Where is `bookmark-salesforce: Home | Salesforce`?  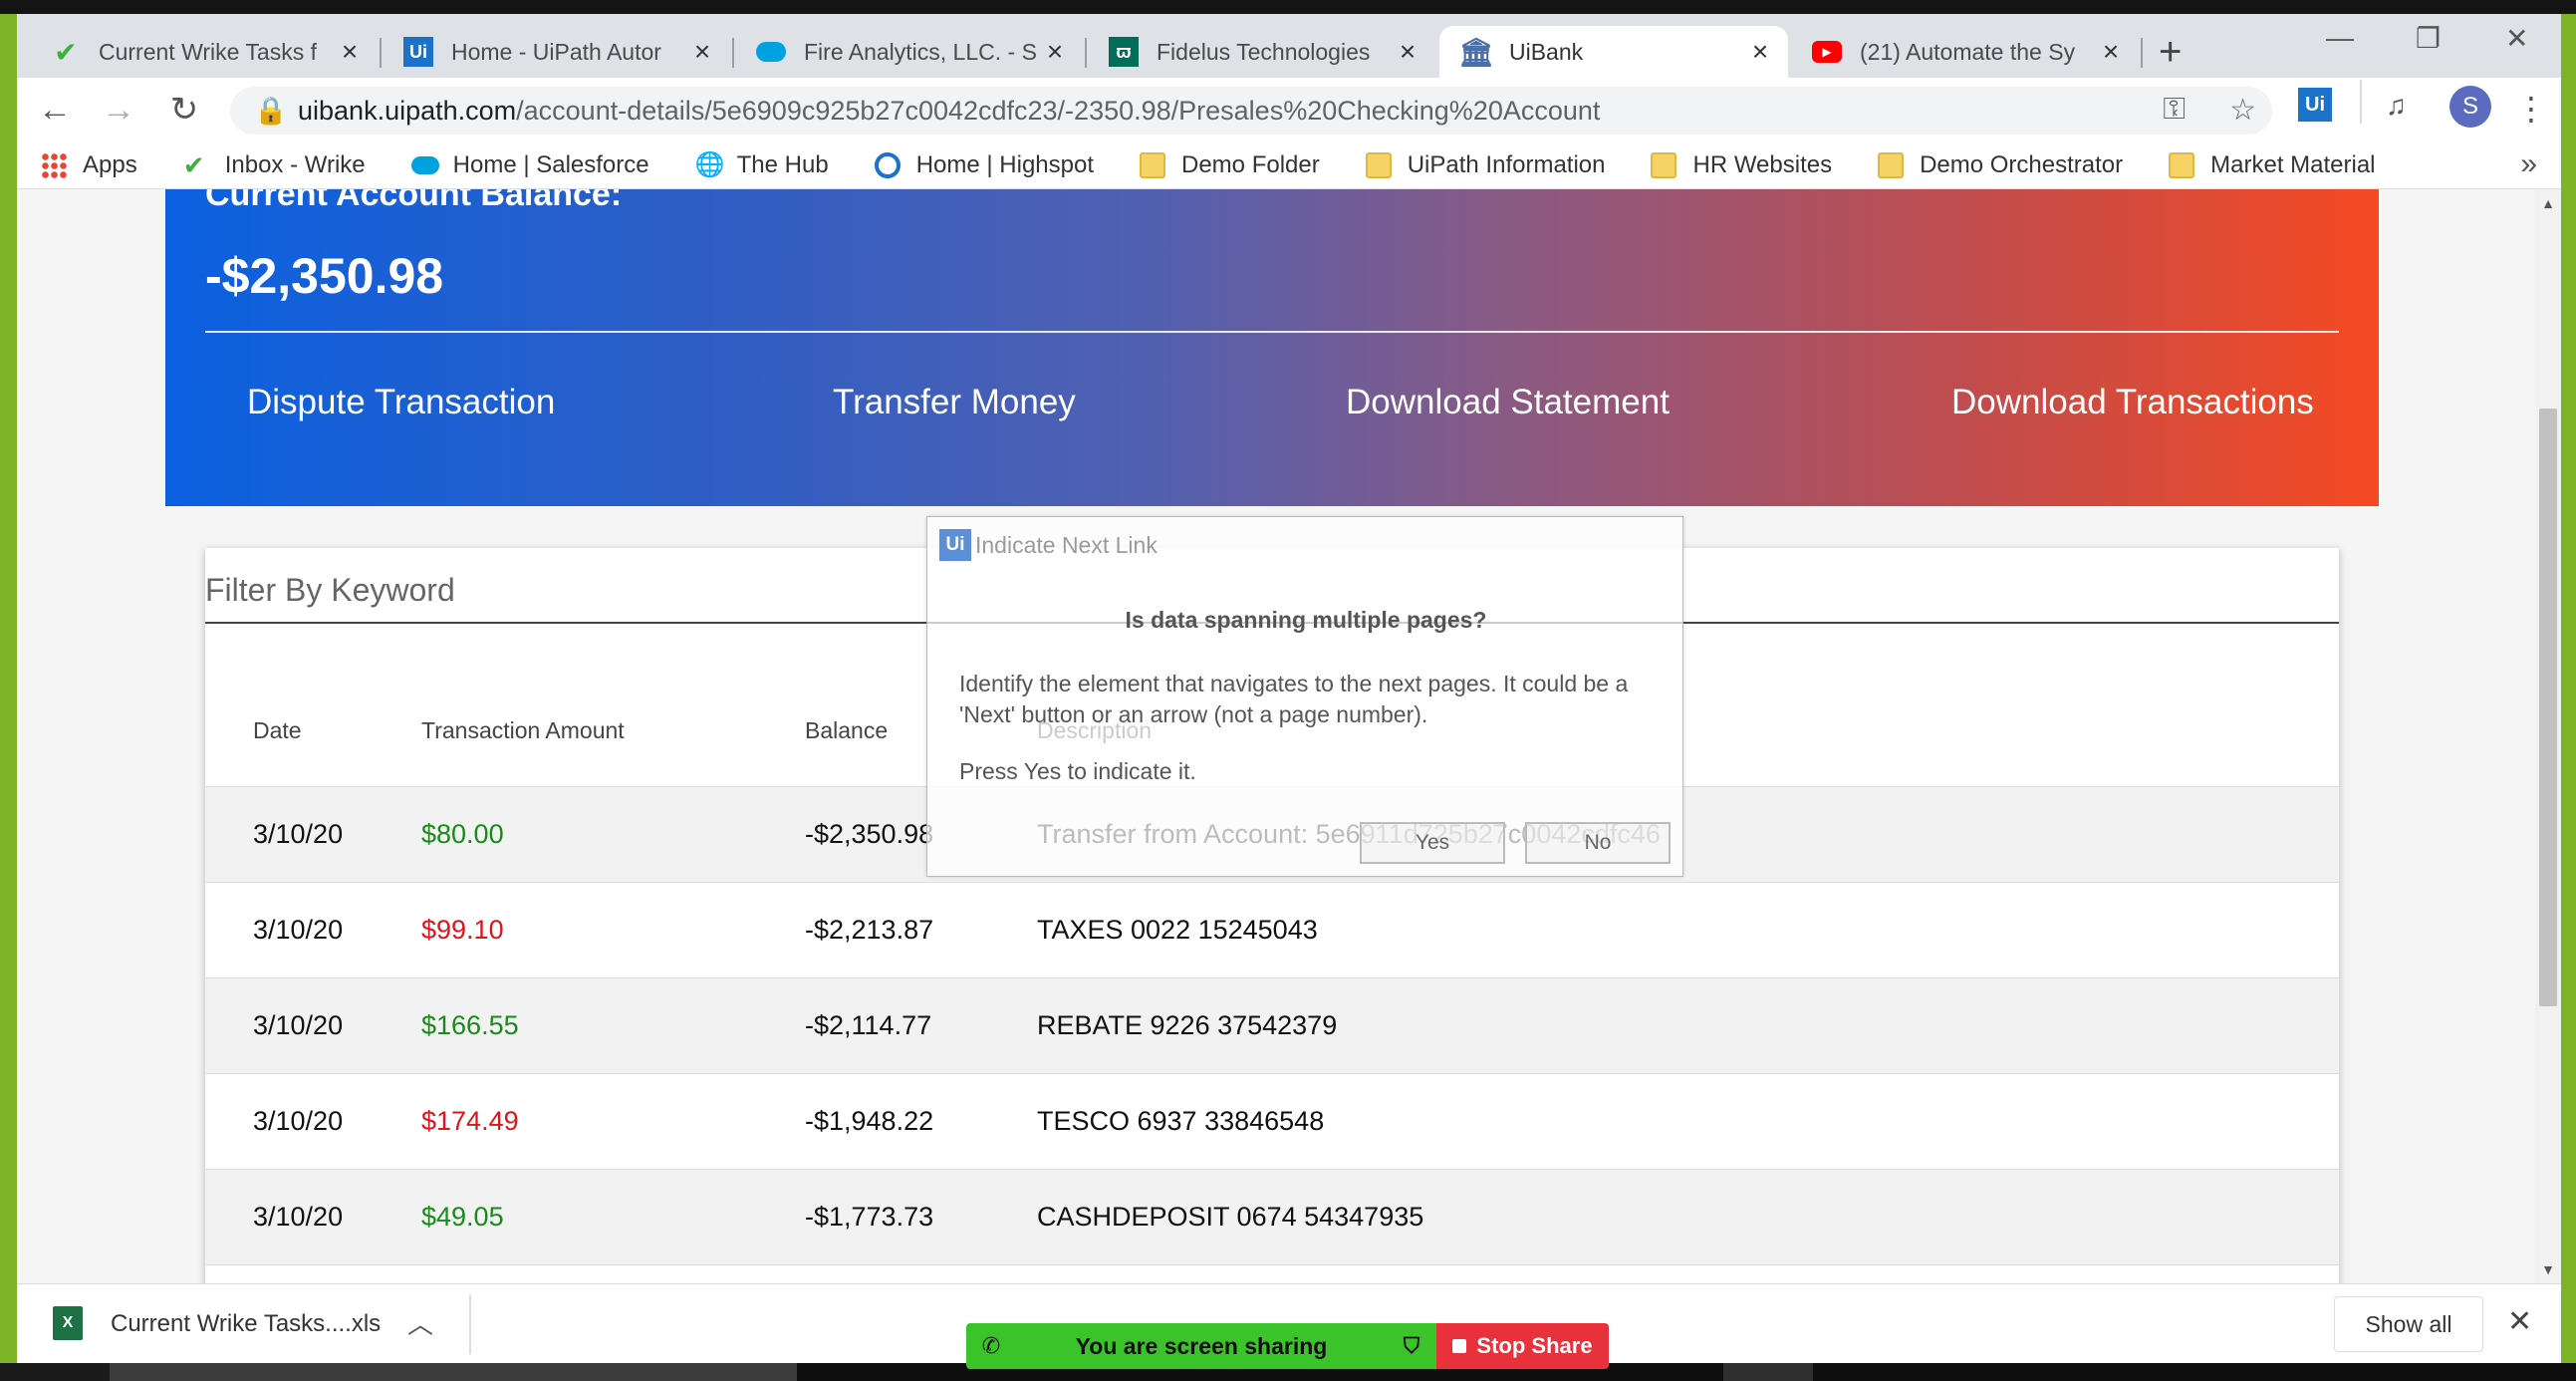 bookmark-salesforce: Home | Salesforce is located at coordinates (529, 164).